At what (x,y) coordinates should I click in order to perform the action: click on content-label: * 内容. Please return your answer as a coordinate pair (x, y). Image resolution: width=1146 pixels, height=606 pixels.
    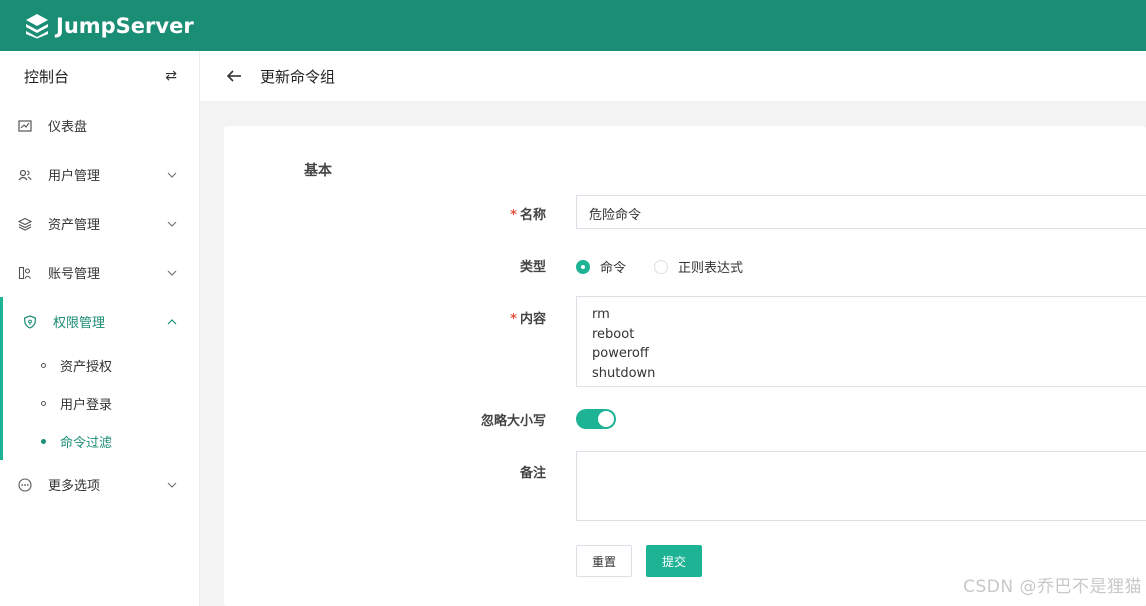
    Looking at the image, I should click on (528, 317).